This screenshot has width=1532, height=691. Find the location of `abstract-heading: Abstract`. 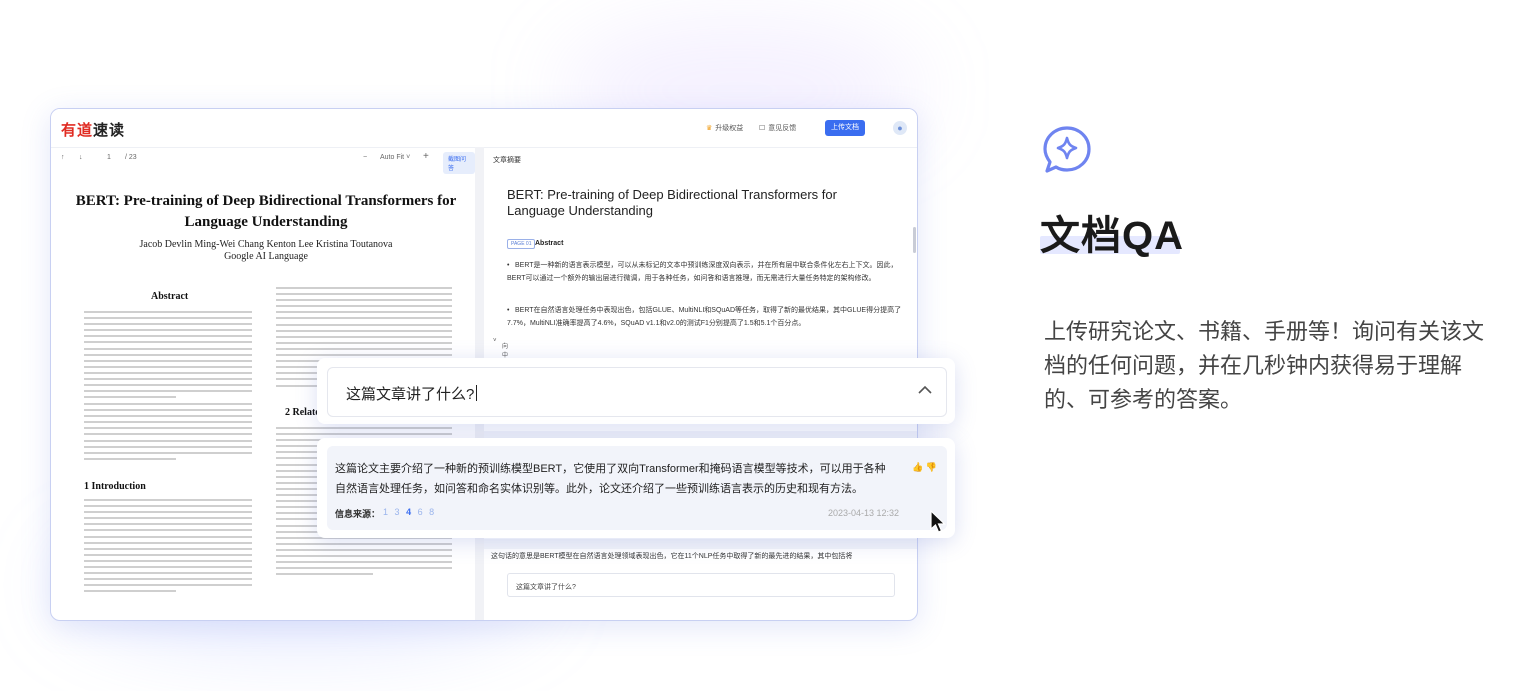

abstract-heading: Abstract is located at coordinates (170, 296).